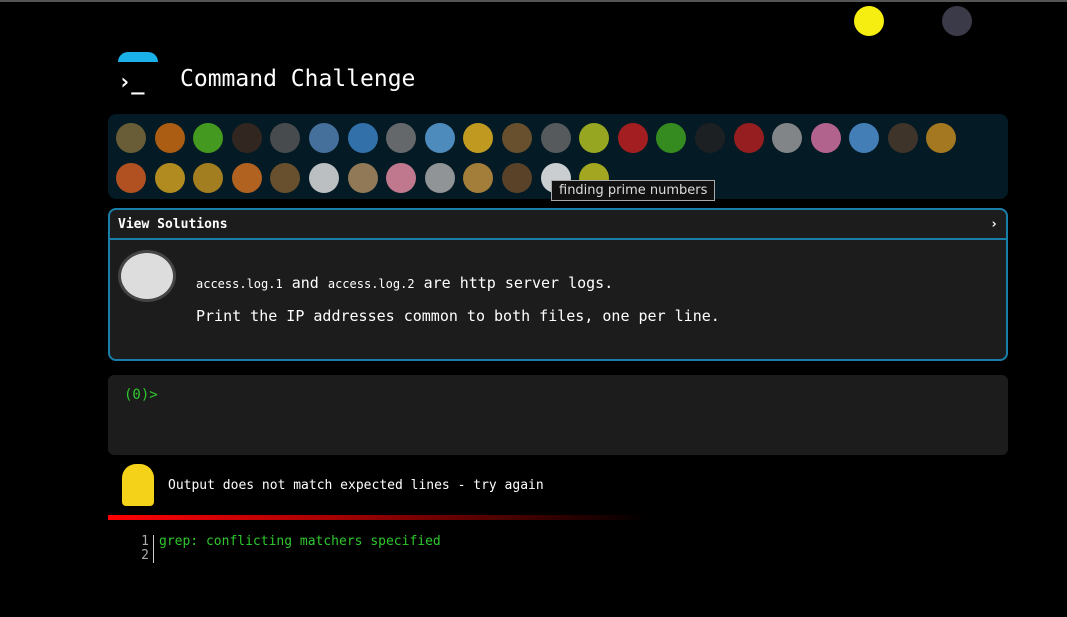 Image resolution: width=1067 pixels, height=617 pixels. Describe the element at coordinates (300, 541) in the screenshot. I see `output-line: grep: conflicting matchers specified` at that location.